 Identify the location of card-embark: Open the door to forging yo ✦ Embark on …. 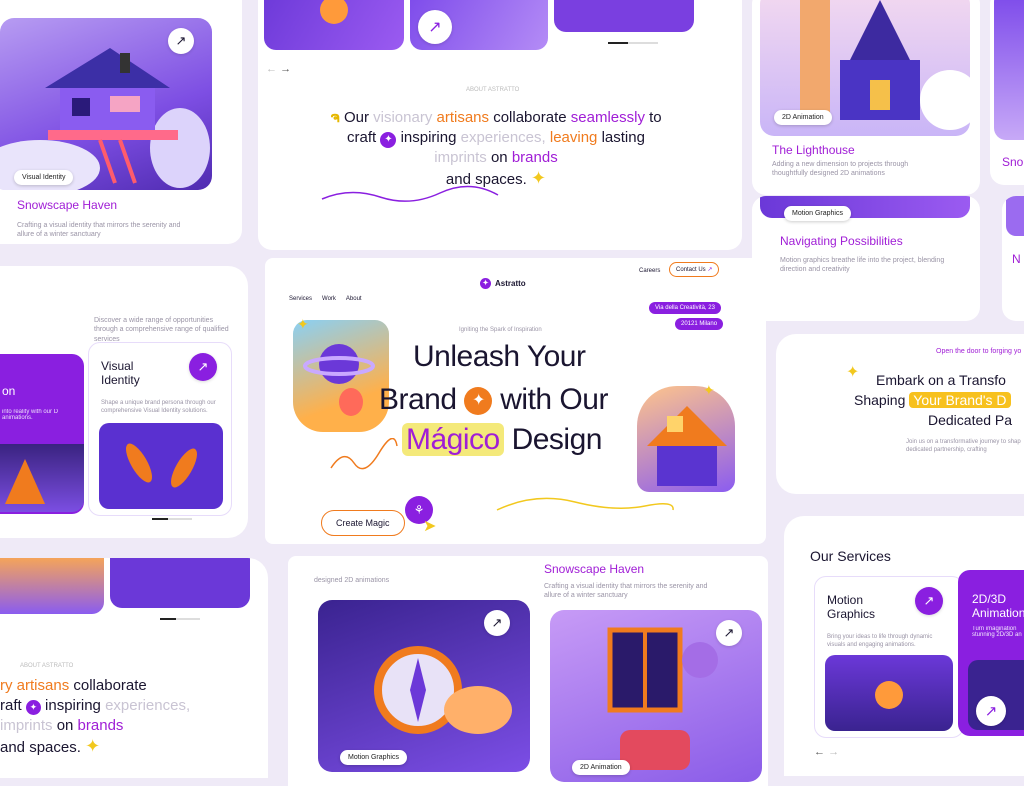
(900, 414).